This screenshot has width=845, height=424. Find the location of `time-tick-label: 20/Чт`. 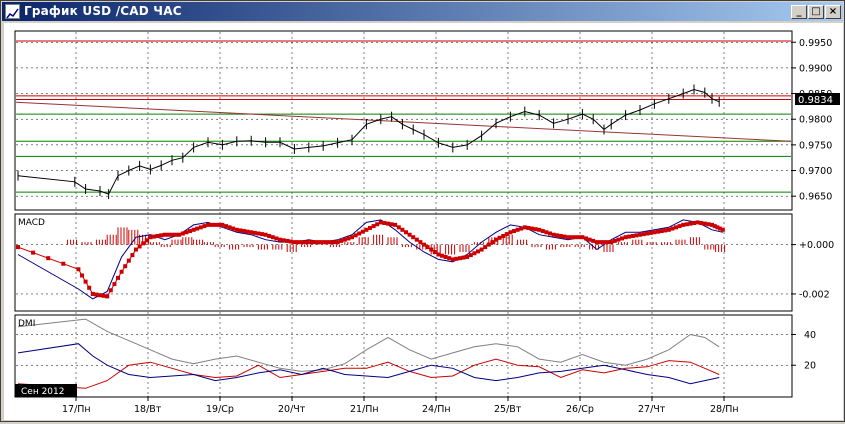

time-tick-label: 20/Чт is located at coordinates (292, 409).